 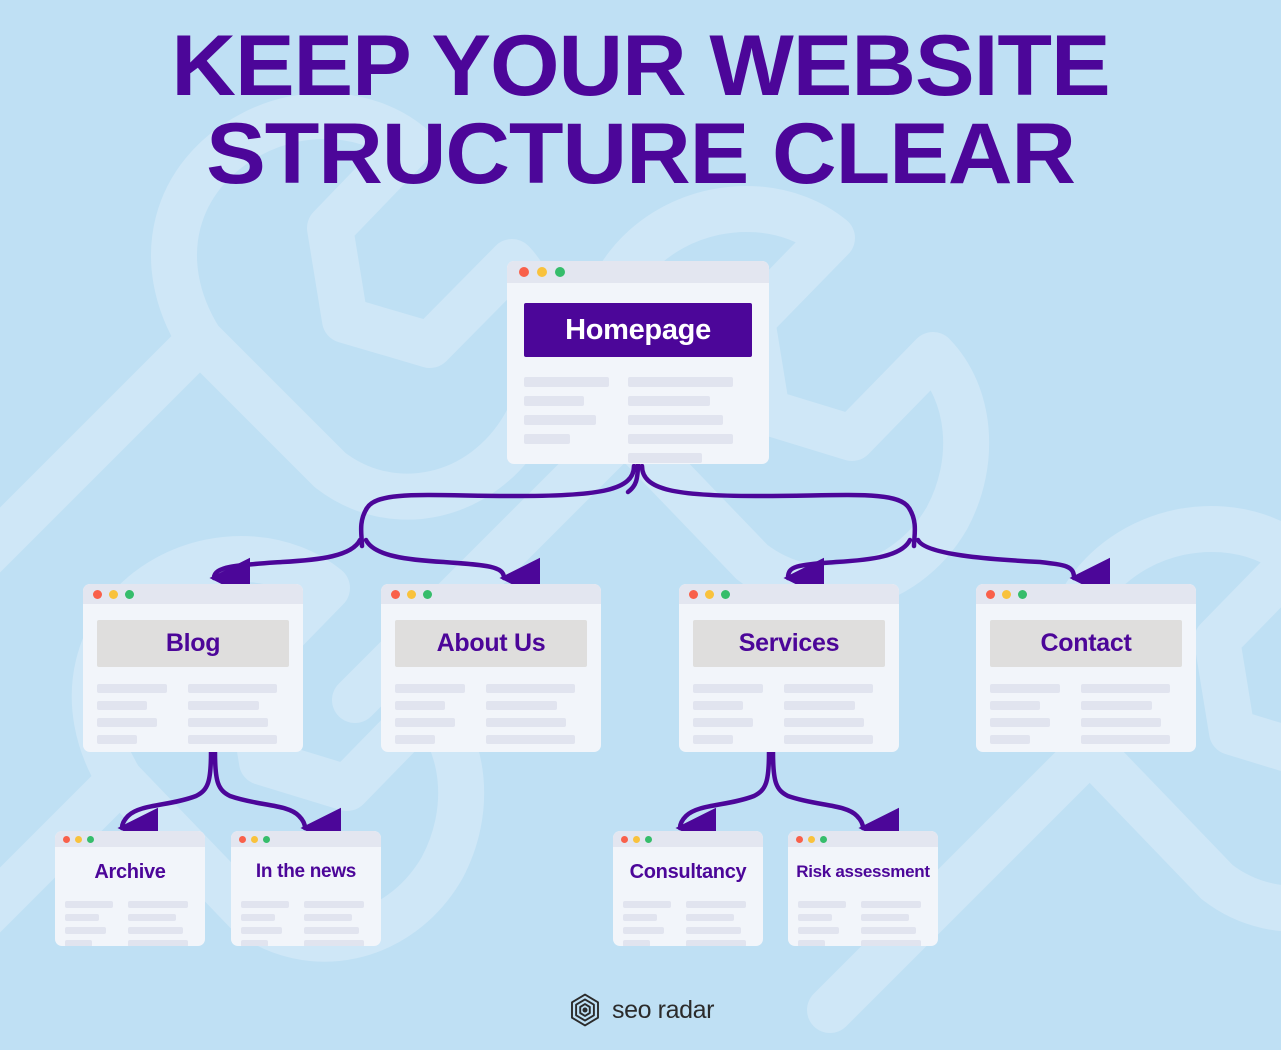 I want to click on node-label-band: Homepage, so click(x=638, y=330).